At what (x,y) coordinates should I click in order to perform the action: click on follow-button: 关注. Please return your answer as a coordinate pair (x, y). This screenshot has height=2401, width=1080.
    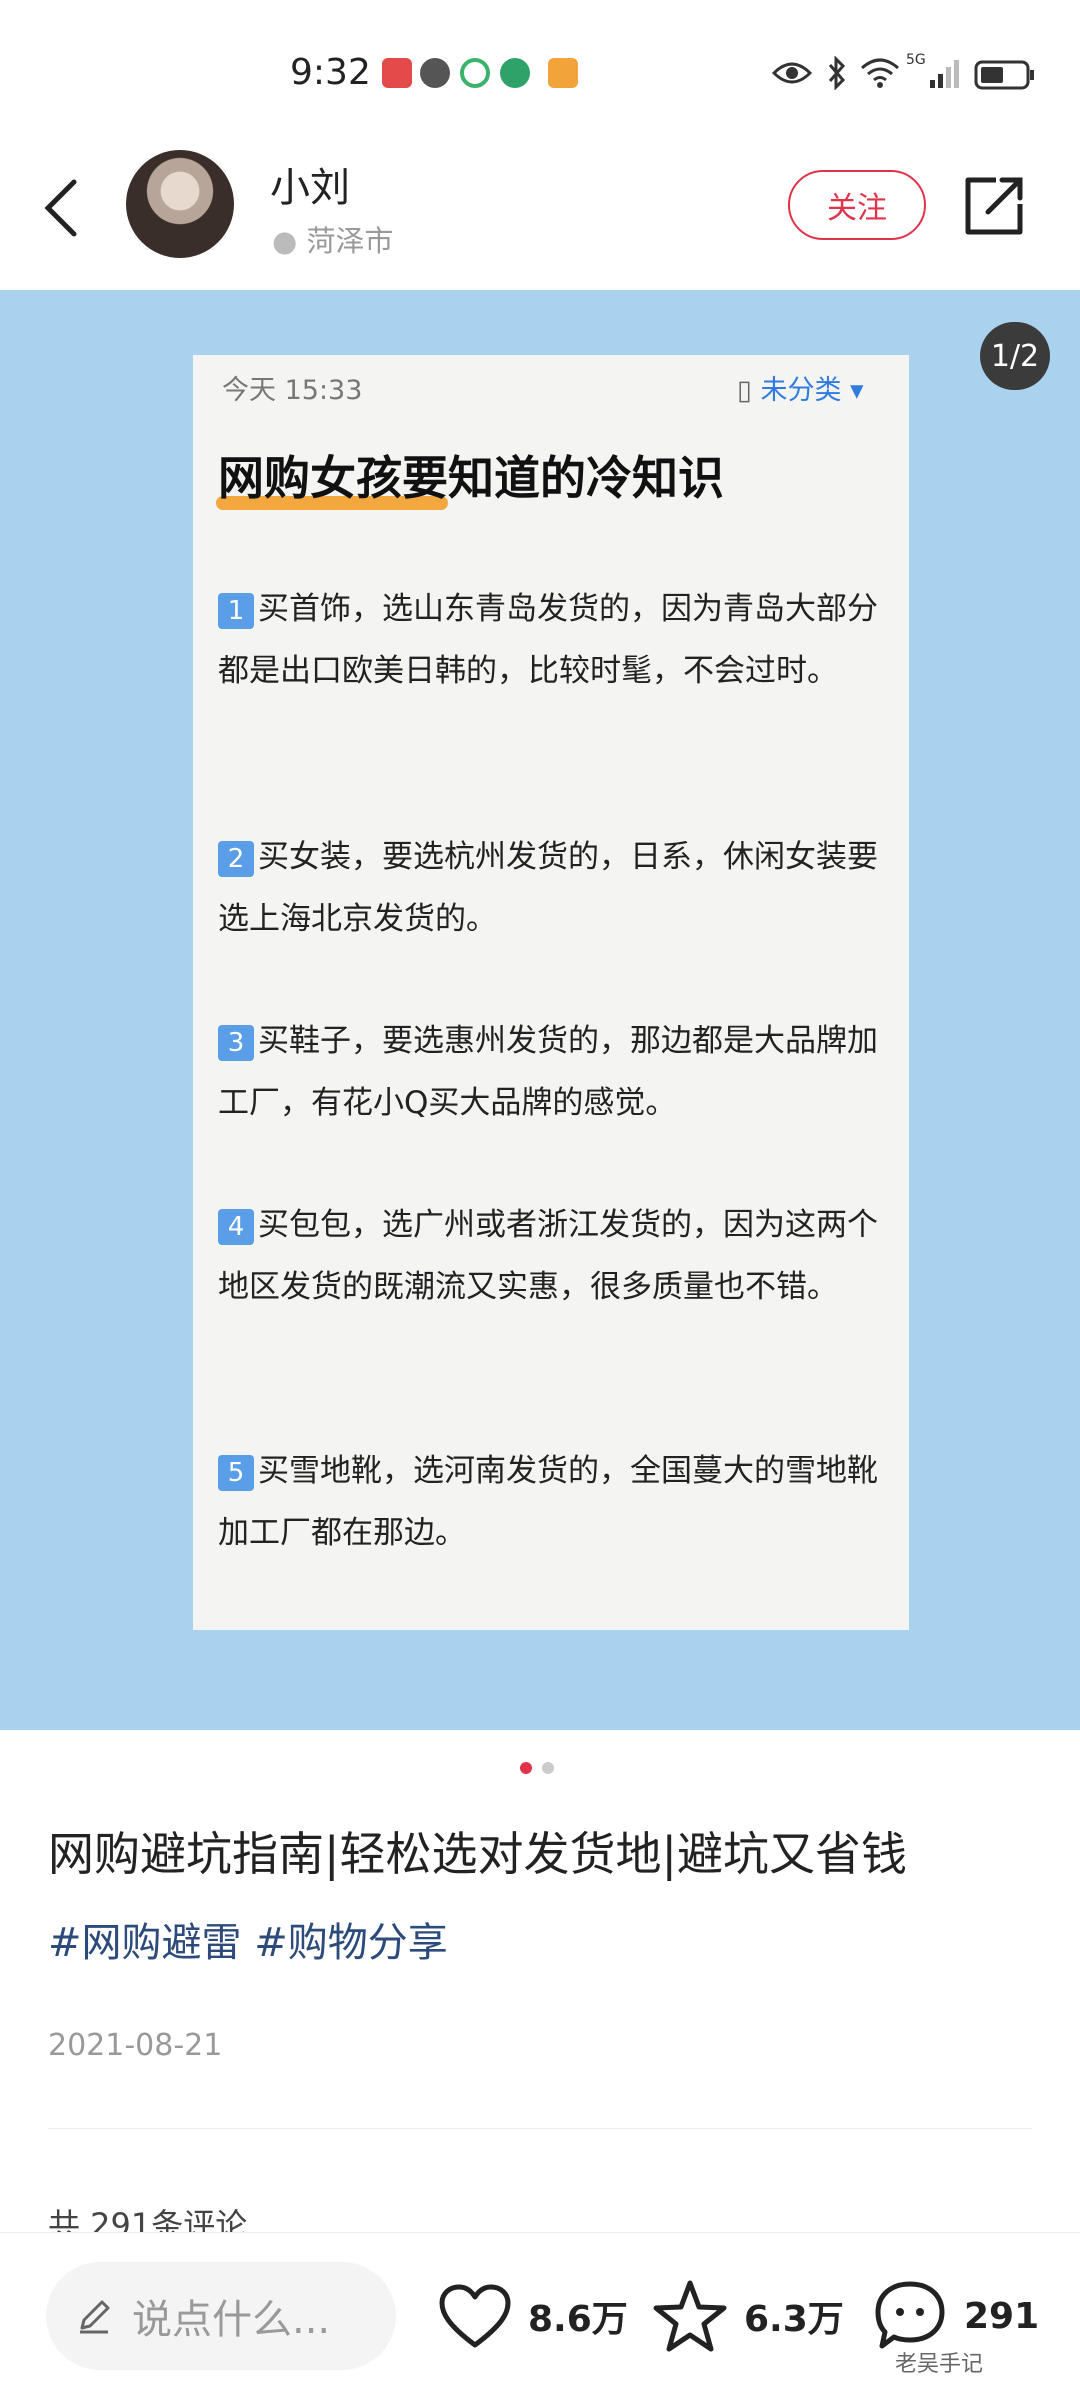
    Looking at the image, I should click on (857, 205).